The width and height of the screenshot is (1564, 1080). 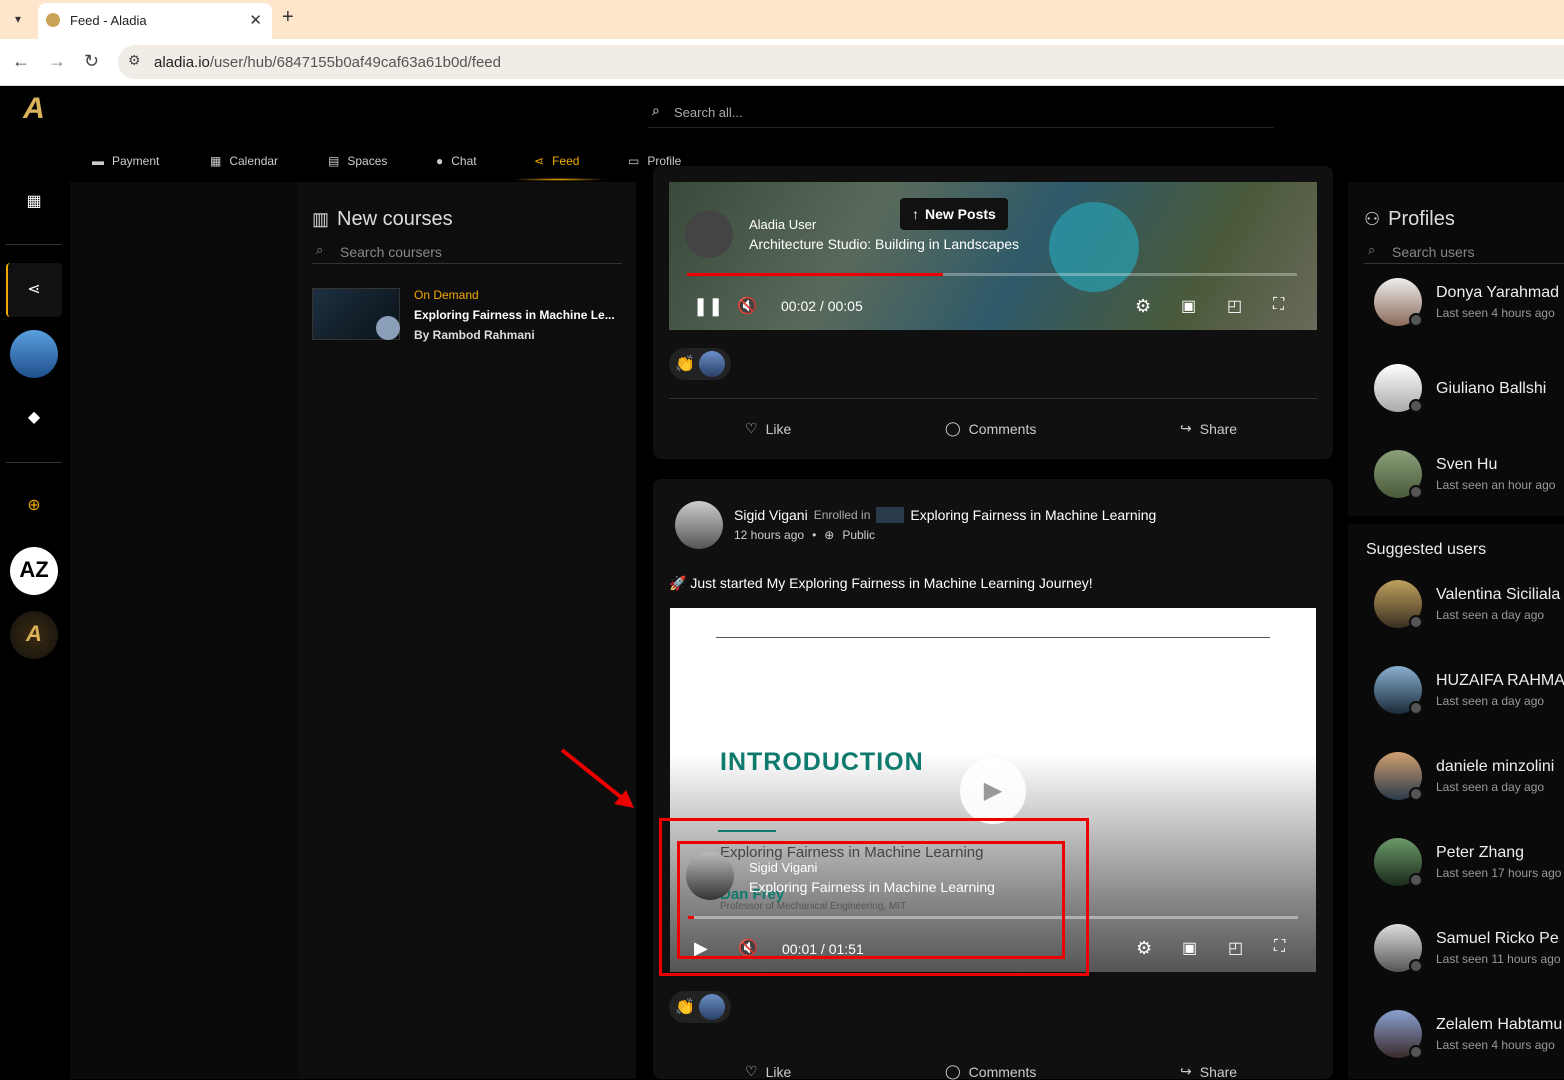 I want to click on post-author-avatar, so click(x=699, y=525).